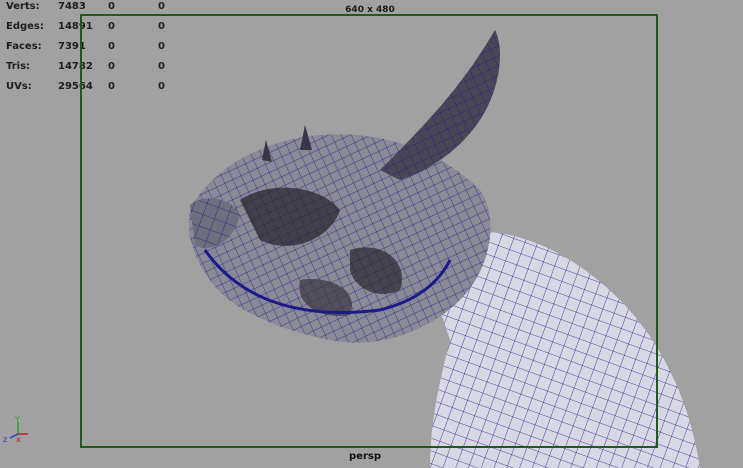 Image resolution: width=743 pixels, height=468 pixels. Describe the element at coordinates (24, 46) in the screenshot. I see `hud-label: Faces:` at that location.